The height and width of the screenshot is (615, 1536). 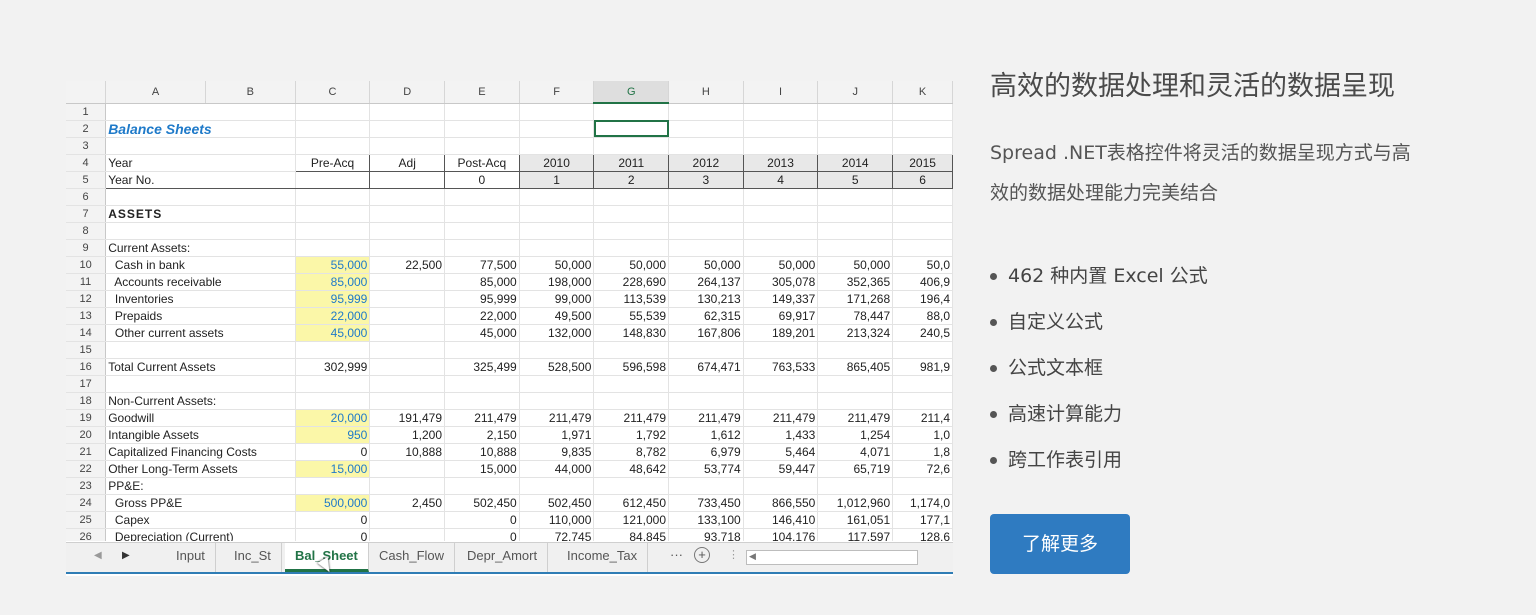 What do you see at coordinates (922, 435) in the screenshot?
I see `data-cell: 1,0` at bounding box center [922, 435].